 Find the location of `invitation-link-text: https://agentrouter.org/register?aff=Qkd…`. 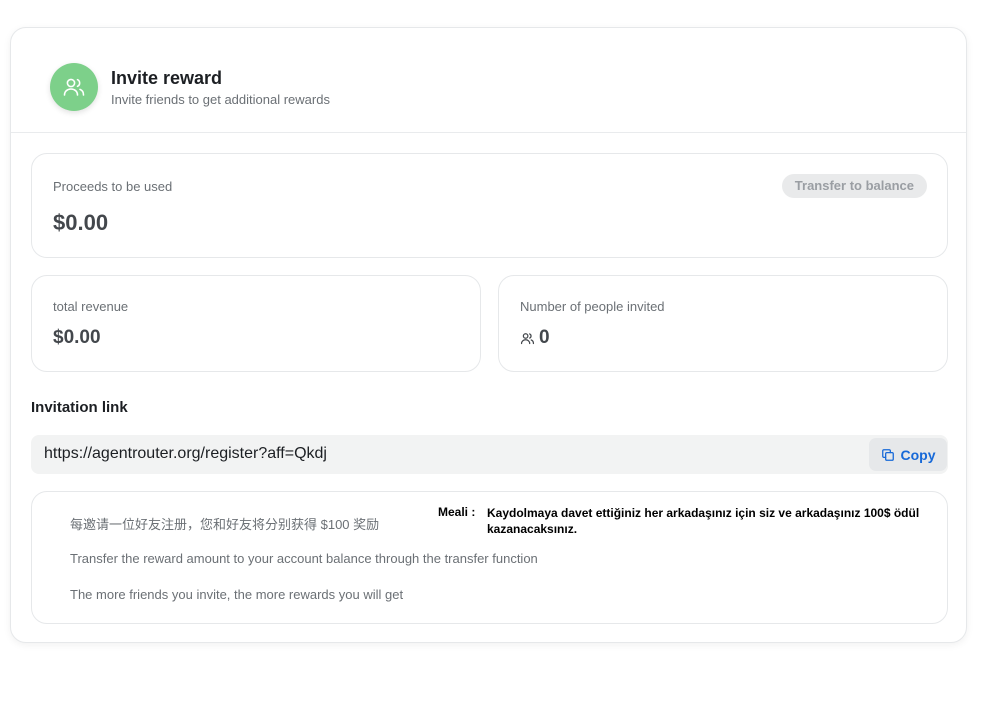

invitation-link-text: https://agentrouter.org/register?aff=Qkd… is located at coordinates (185, 454).